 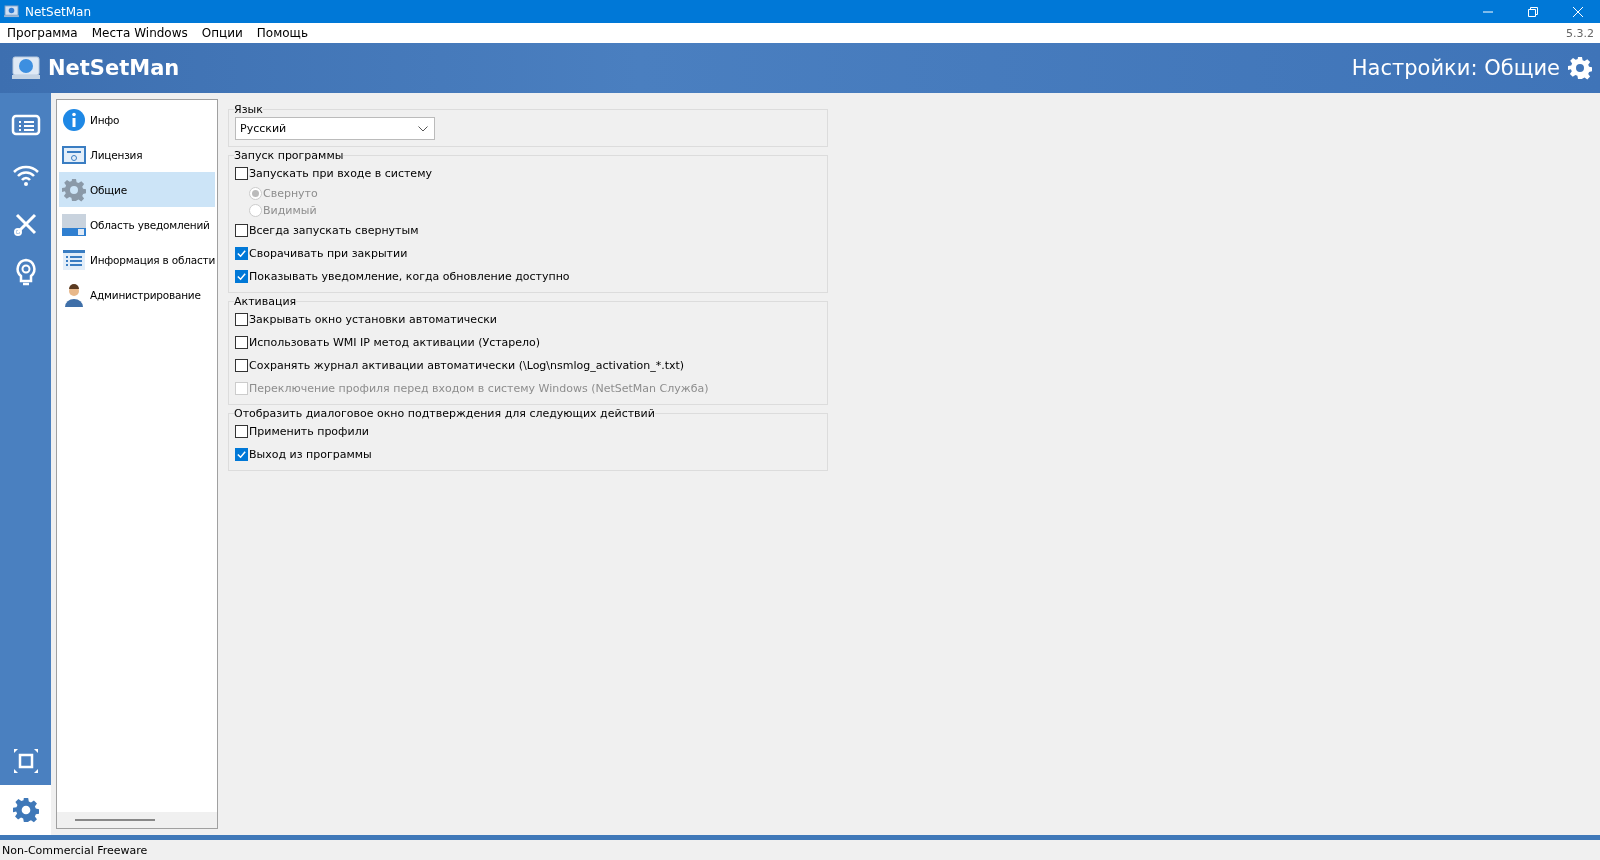 I want to click on checkbox-label: Всегда запускать свернутым, so click(x=334, y=230).